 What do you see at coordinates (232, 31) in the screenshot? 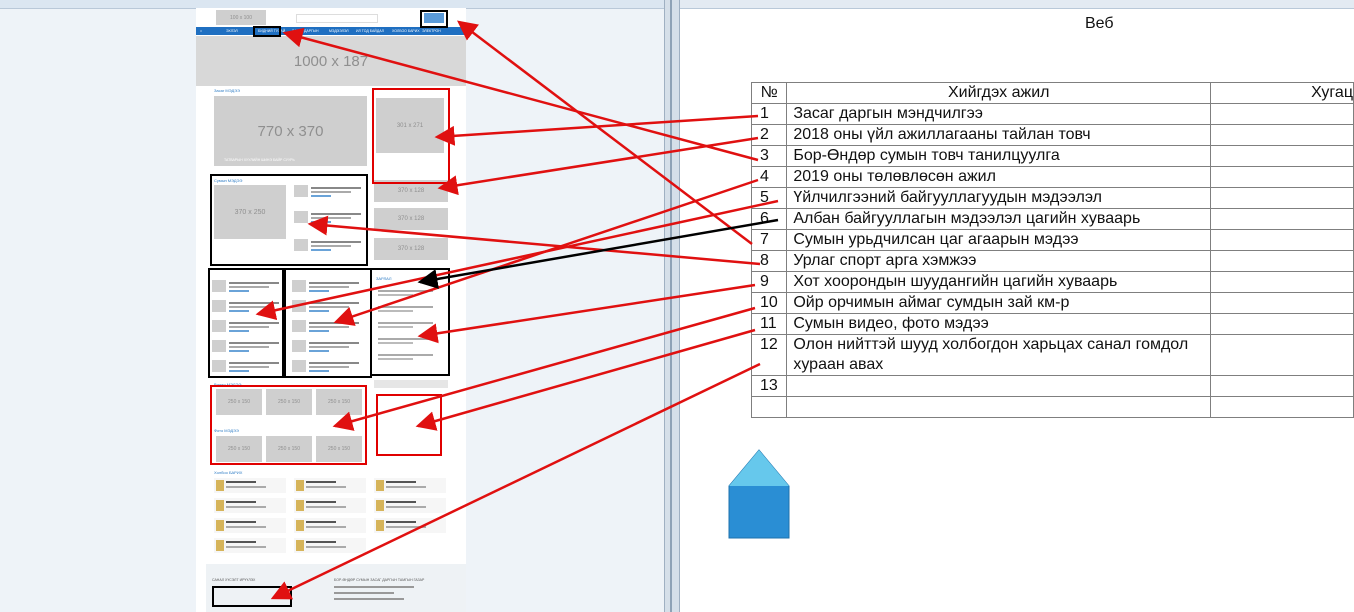
I see `nav-item-1: ЭХЛЭЛ` at bounding box center [232, 31].